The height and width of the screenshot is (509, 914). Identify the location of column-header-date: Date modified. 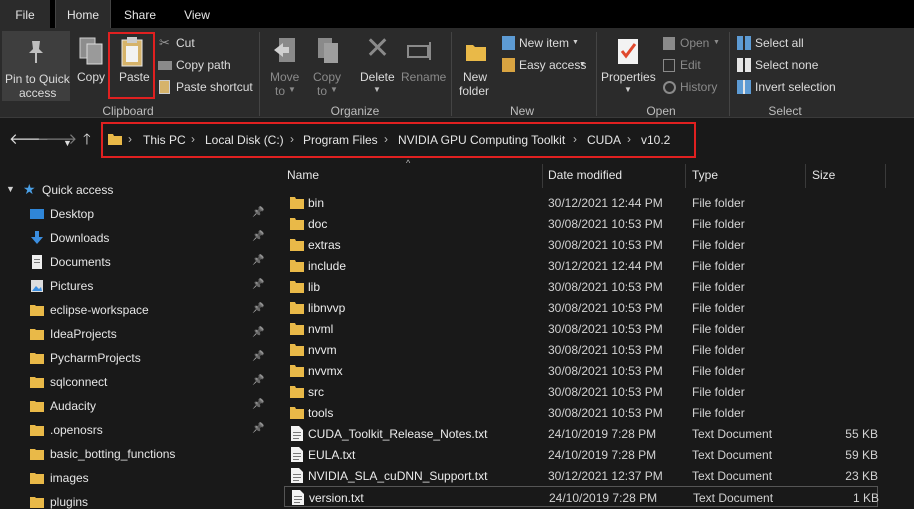
(585, 176).